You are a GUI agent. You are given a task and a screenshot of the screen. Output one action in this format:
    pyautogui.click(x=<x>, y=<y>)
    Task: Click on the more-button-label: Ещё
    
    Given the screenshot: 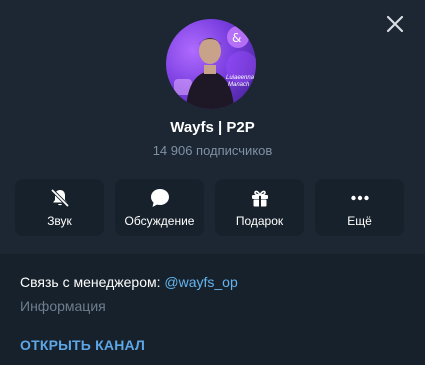 What is the action you would take?
    pyautogui.click(x=359, y=221)
    